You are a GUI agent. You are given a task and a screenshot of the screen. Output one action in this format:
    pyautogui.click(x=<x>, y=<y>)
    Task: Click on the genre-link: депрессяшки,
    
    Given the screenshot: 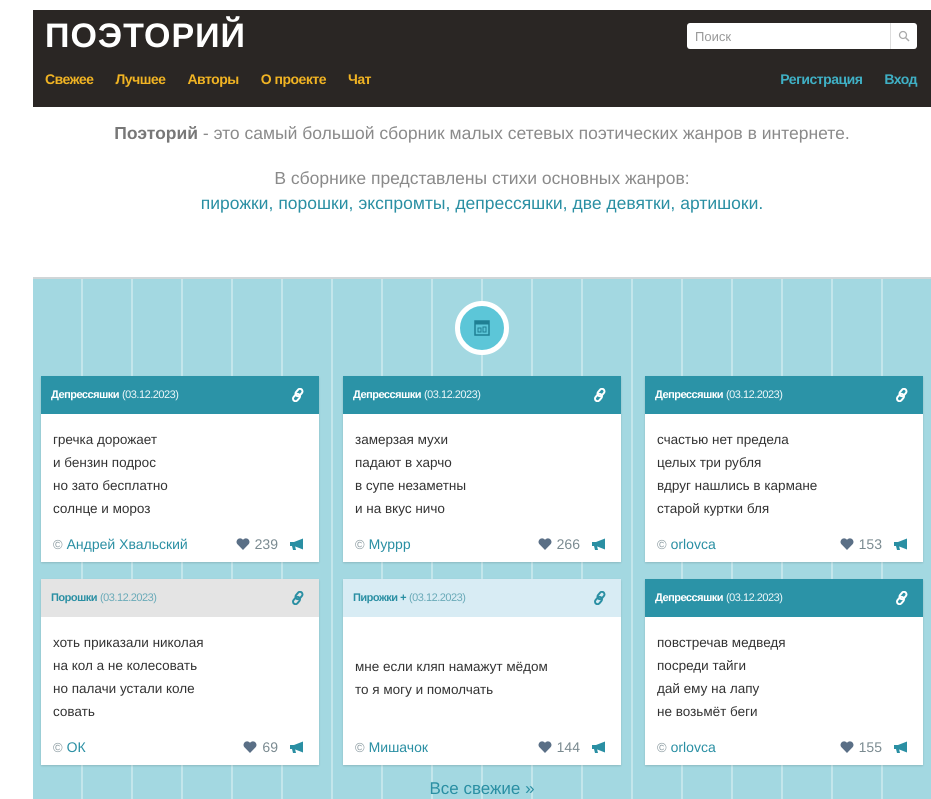 What is the action you would take?
    pyautogui.click(x=511, y=203)
    